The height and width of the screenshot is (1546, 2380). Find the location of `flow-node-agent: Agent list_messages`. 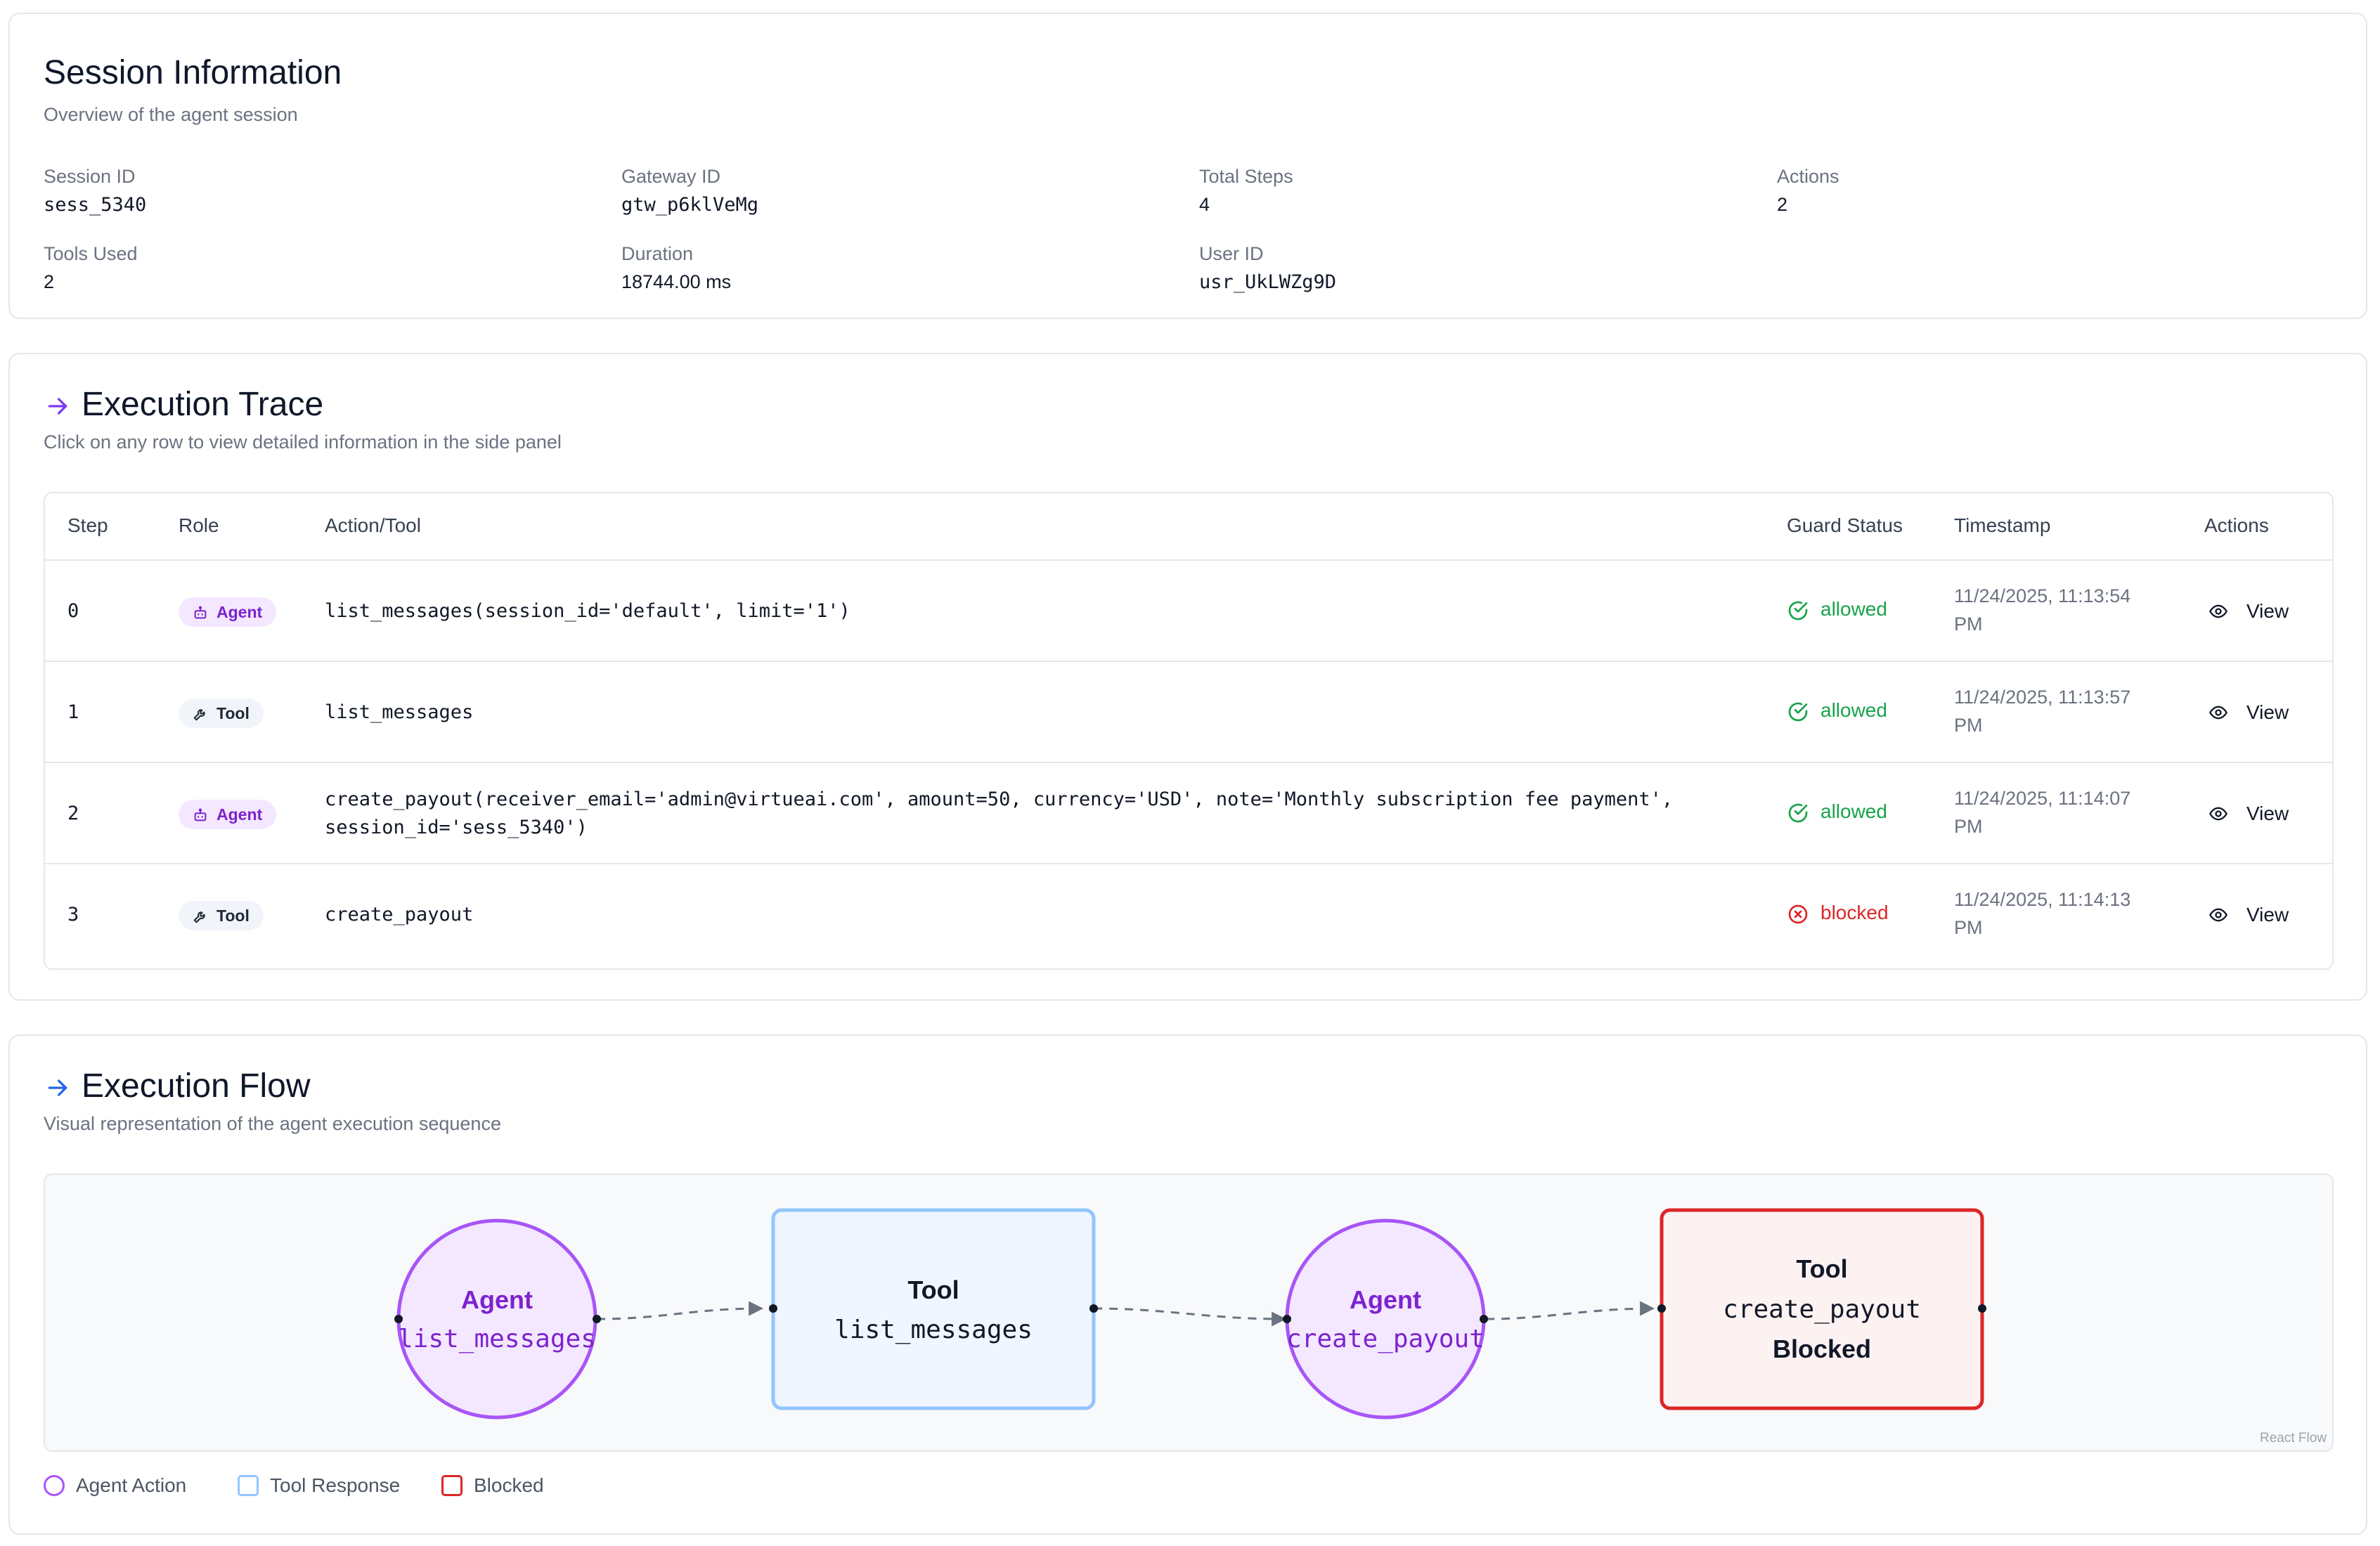

flow-node-agent: Agent list_messages is located at coordinates (498, 1320).